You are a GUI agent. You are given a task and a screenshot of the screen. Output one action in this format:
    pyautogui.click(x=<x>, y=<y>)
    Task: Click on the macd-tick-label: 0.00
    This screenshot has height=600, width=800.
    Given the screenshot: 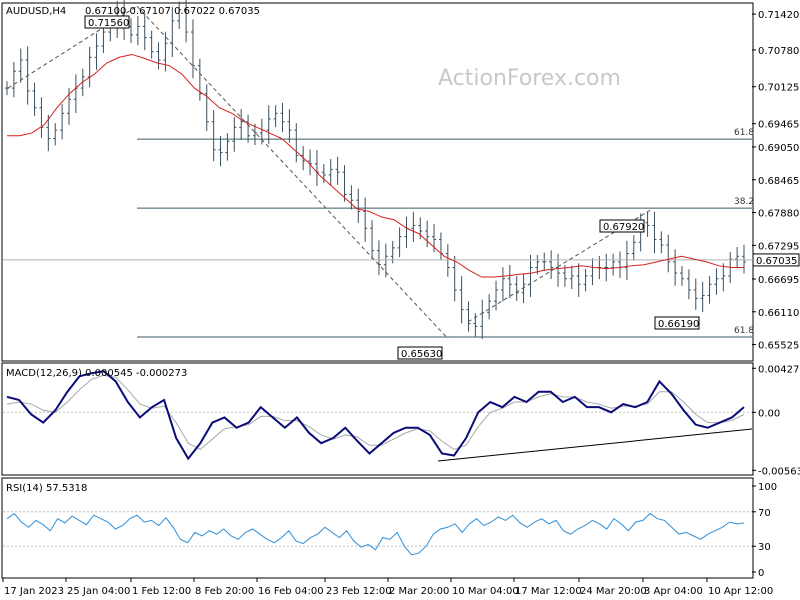 What is the action you would take?
    pyautogui.click(x=769, y=413)
    